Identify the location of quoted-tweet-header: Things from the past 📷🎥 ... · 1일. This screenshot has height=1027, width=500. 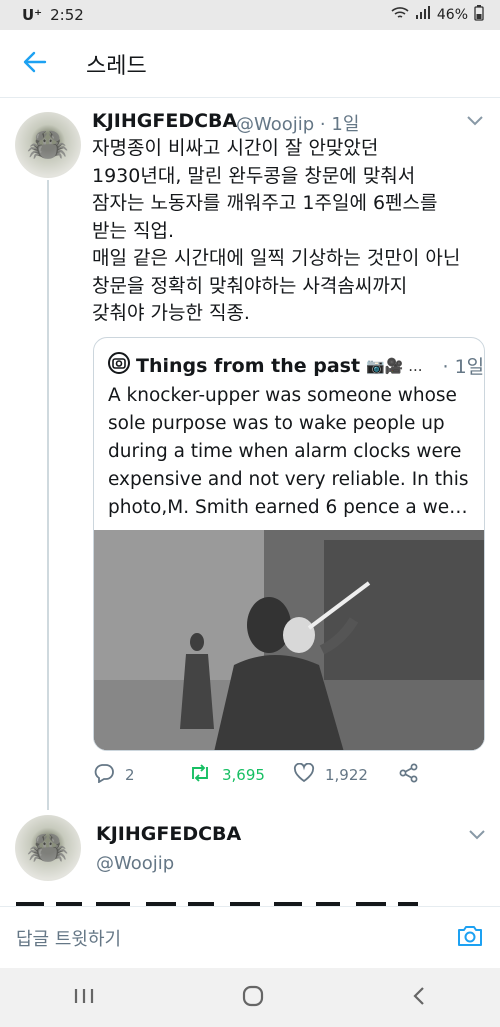
(296, 365).